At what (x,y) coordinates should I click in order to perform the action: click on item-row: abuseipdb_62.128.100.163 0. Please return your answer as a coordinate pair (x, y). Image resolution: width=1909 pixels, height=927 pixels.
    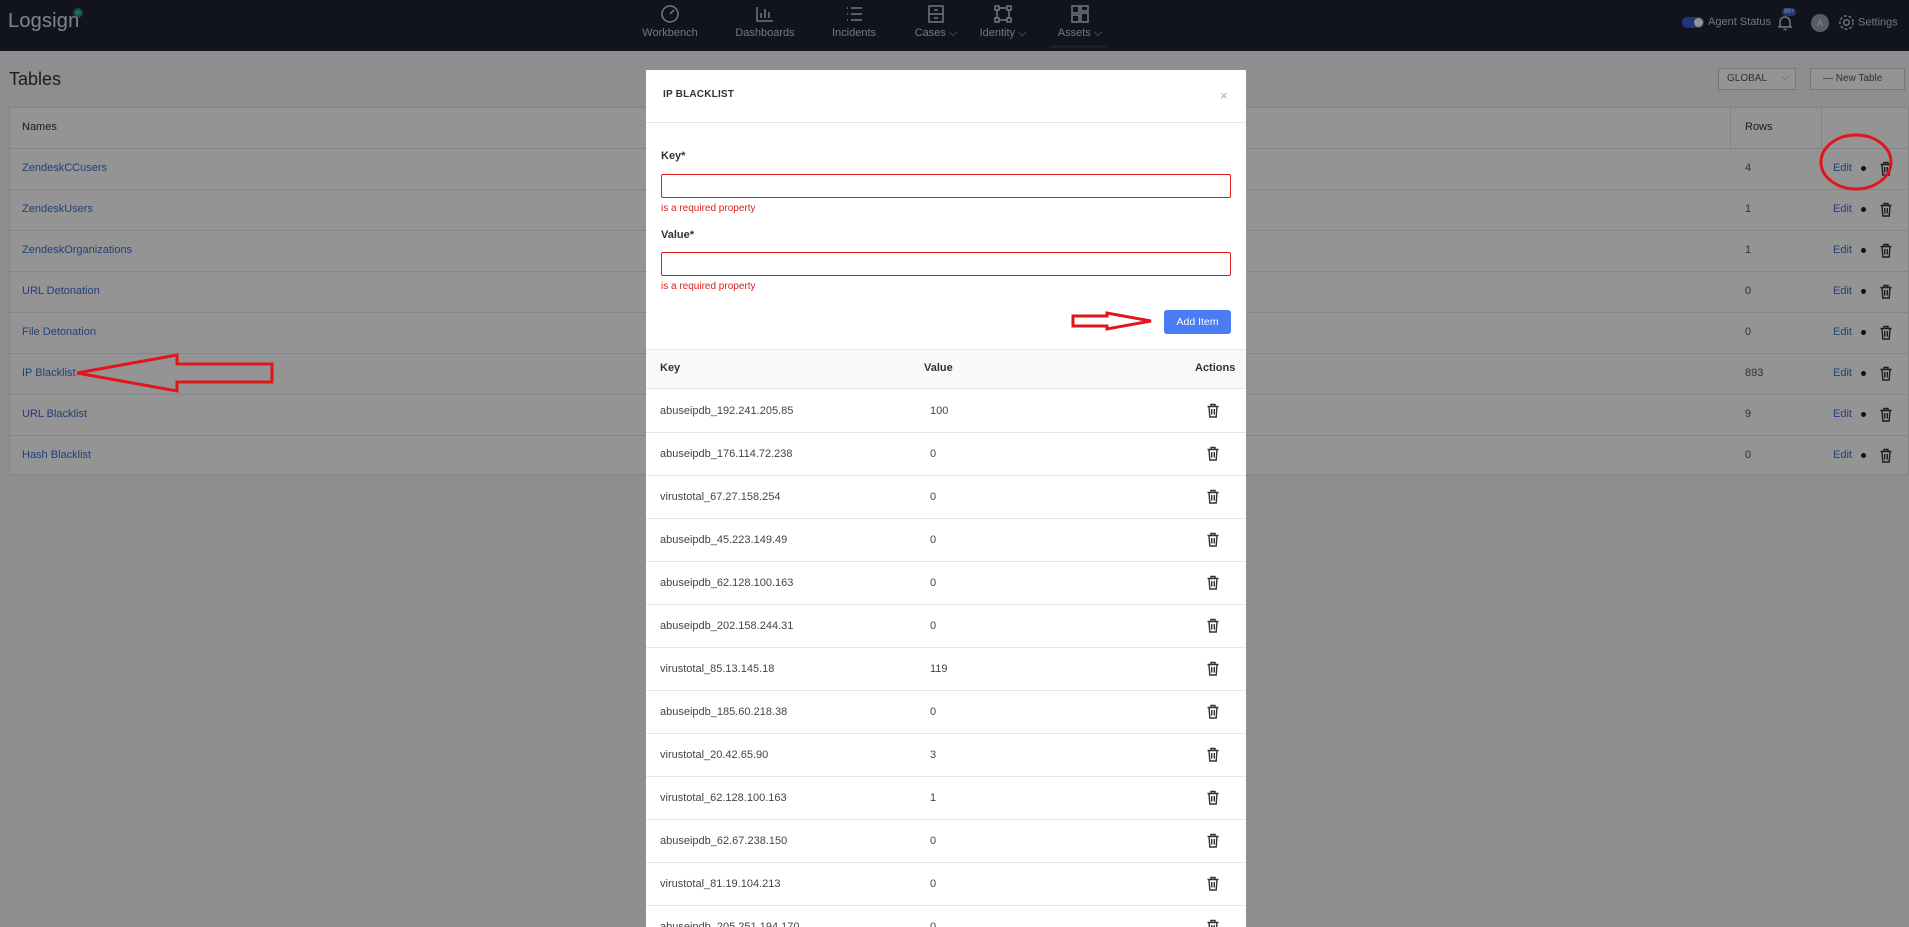
    Looking at the image, I should click on (946, 583).